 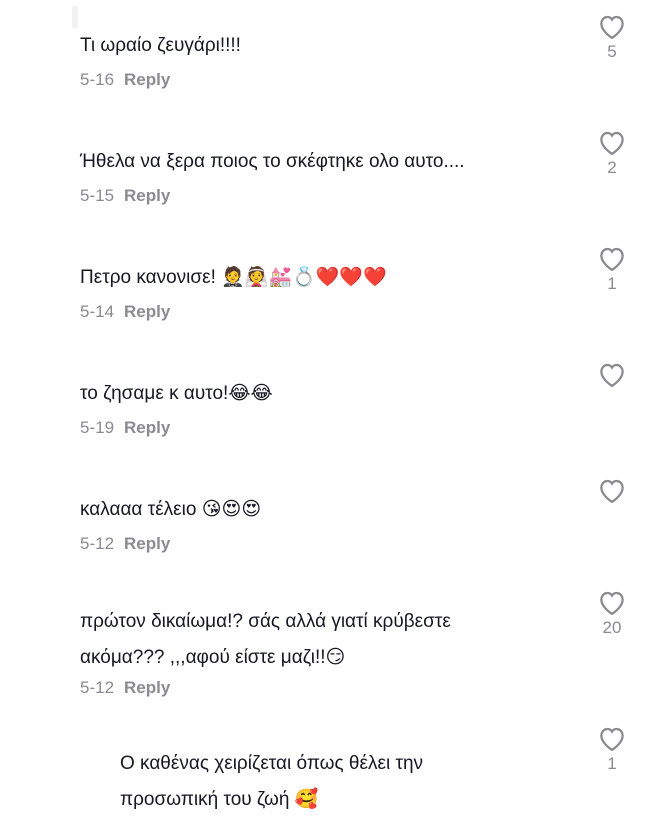 I want to click on scroll-indicator, so click(x=75, y=17).